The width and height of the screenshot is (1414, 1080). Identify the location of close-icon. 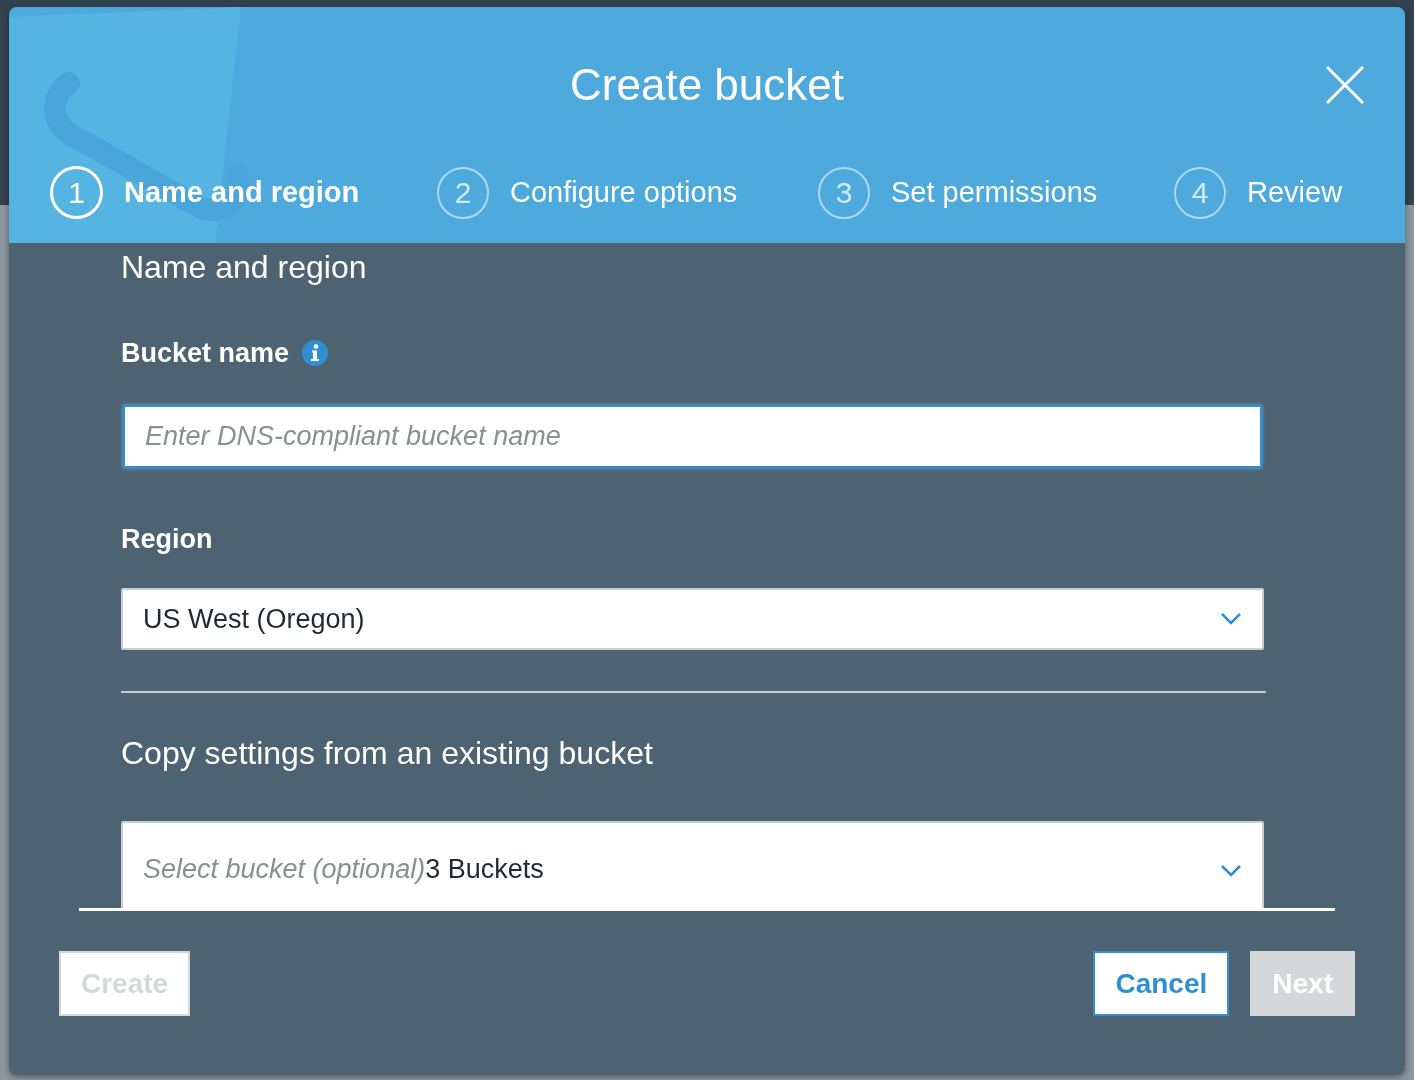
(1345, 85).